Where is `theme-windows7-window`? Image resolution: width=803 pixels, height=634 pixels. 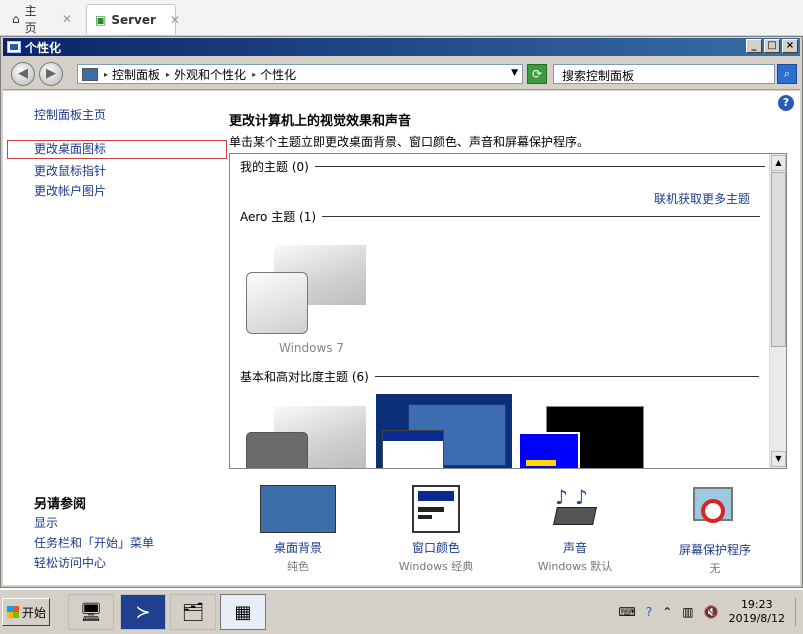 theme-windows7-window is located at coordinates (277, 303).